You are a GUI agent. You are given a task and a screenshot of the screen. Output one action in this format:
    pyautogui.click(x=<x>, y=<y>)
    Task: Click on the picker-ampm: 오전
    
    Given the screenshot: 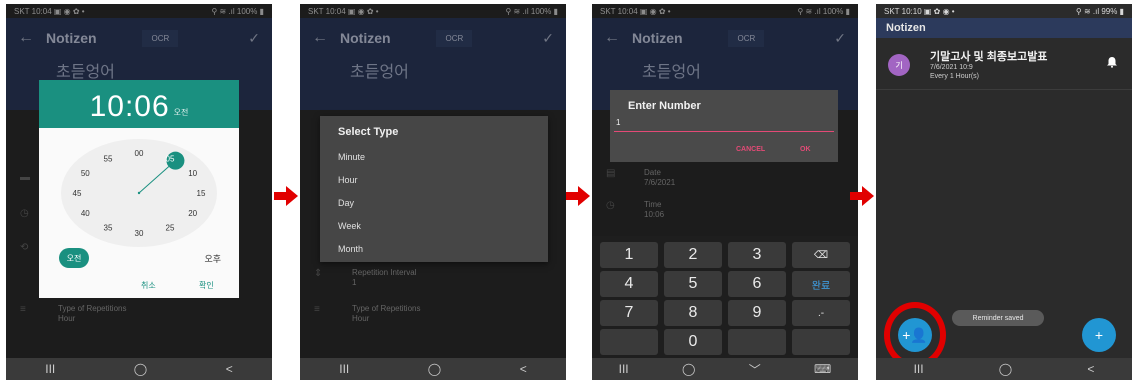 What is the action you would take?
    pyautogui.click(x=181, y=112)
    